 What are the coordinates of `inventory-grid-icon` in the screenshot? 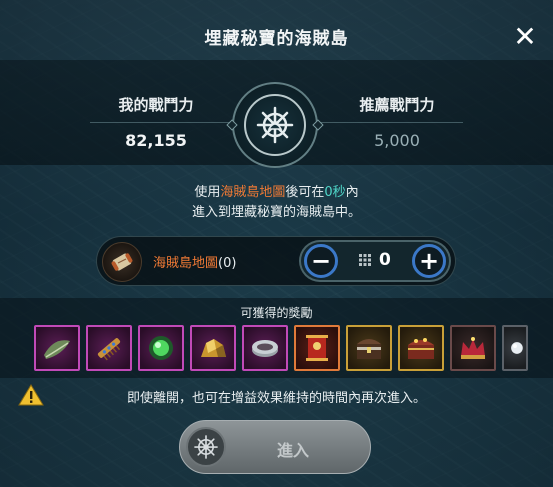 It's located at (365, 260).